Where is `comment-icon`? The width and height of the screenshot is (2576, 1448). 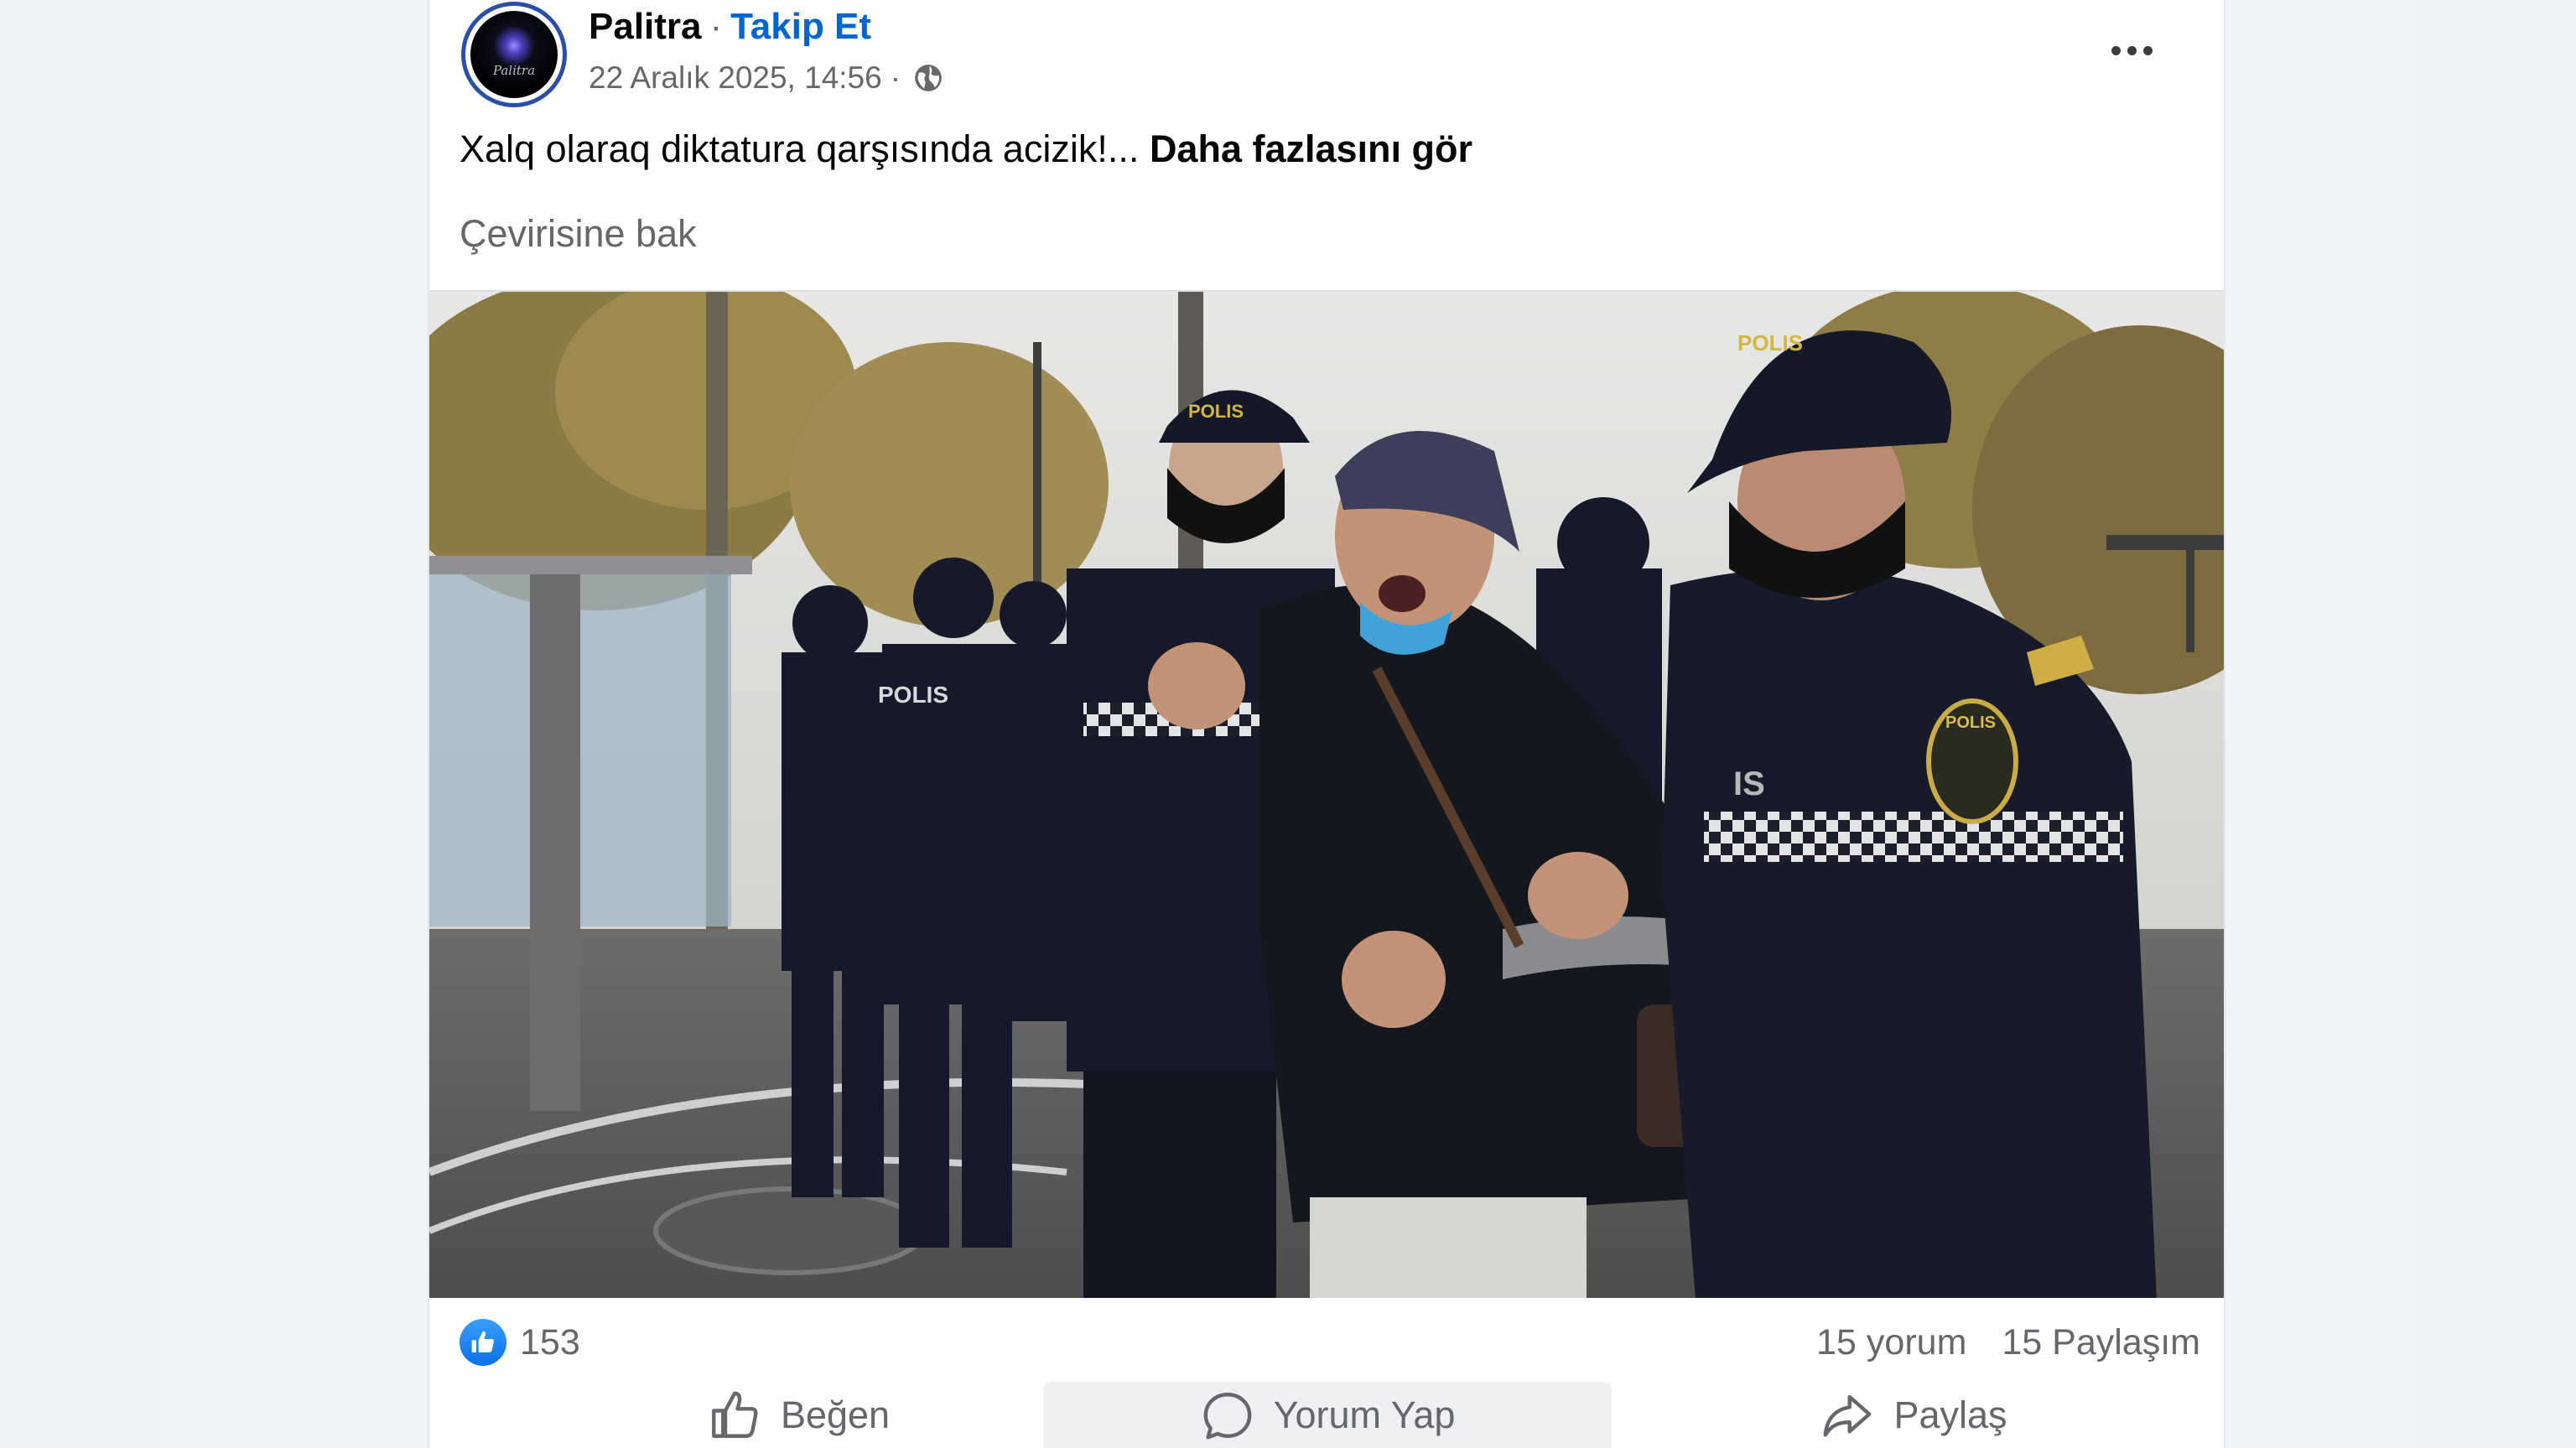
comment-icon is located at coordinates (1227, 1415).